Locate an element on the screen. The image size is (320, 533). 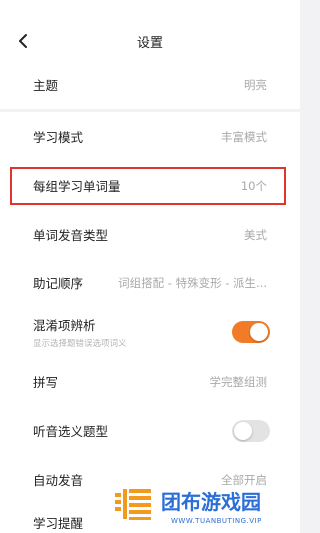
confusion-toggle is located at coordinates (251, 332).